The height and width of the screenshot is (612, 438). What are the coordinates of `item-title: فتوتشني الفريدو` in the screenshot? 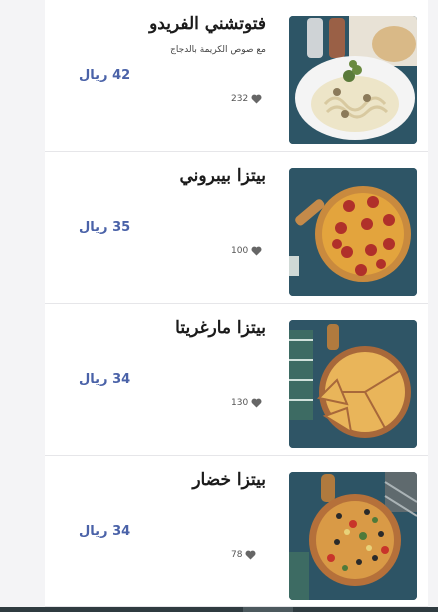 It's located at (207, 24).